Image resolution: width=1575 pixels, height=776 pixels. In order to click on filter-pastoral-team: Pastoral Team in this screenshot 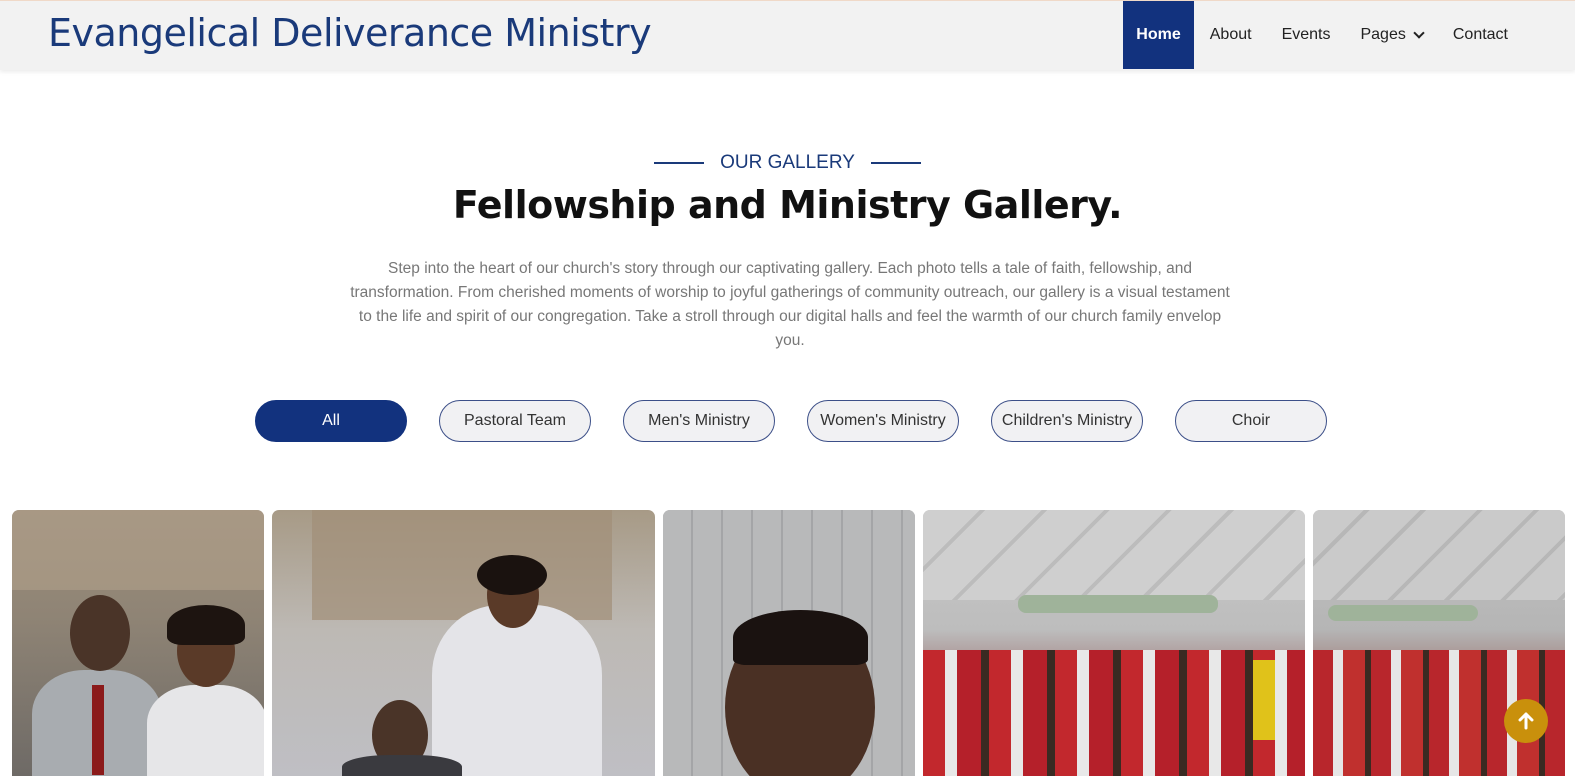, I will do `click(515, 421)`.